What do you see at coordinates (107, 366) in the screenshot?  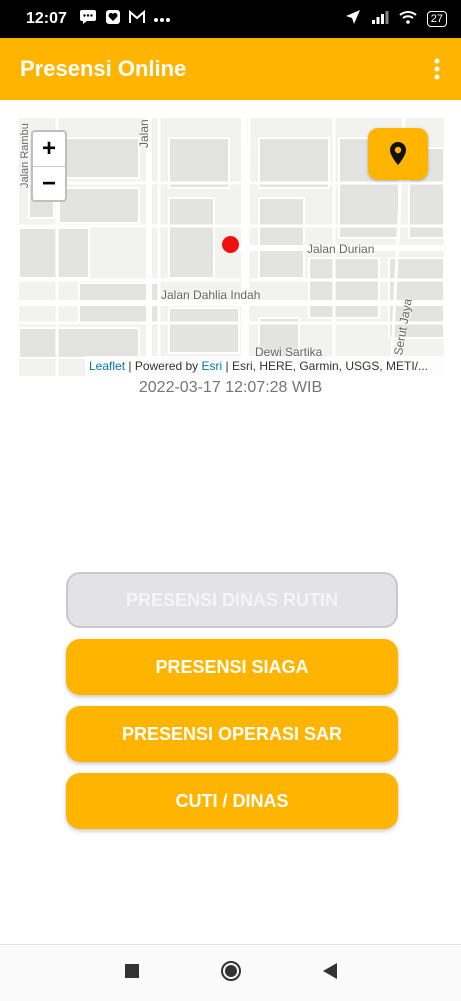 I see `leaflet-link: Leaflet` at bounding box center [107, 366].